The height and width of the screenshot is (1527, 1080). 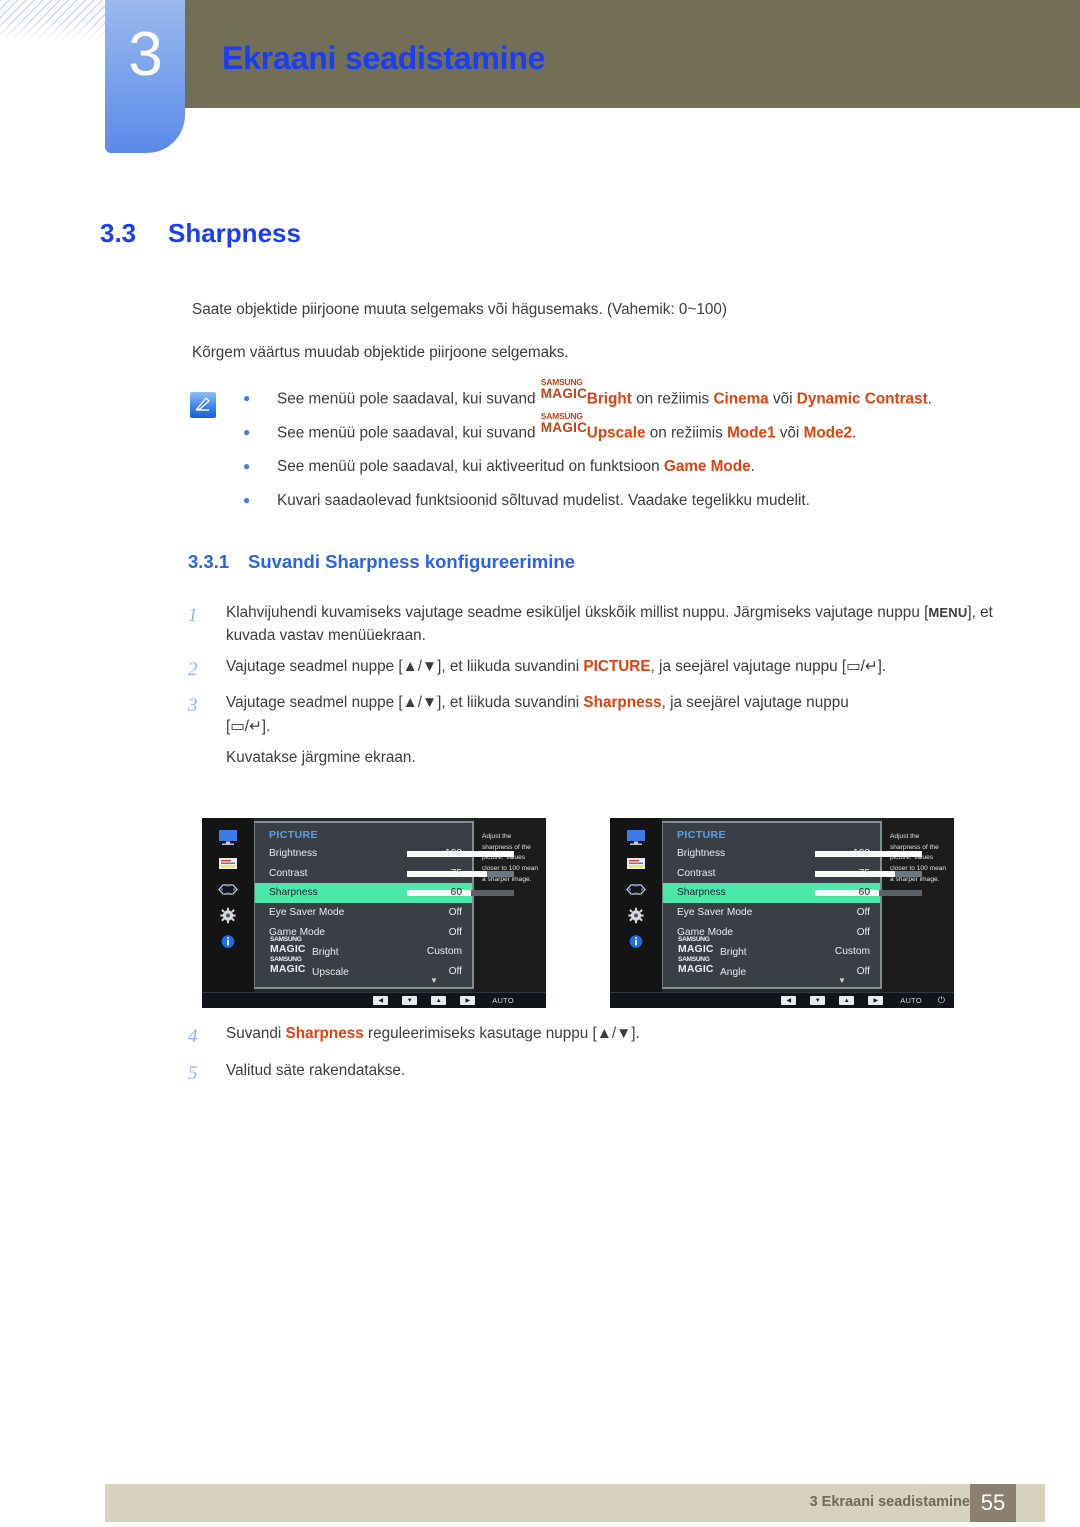 I want to click on osd-button-bar: ◀ ▼ ▲ ▶ AUTO ⏻, so click(x=374, y=1000).